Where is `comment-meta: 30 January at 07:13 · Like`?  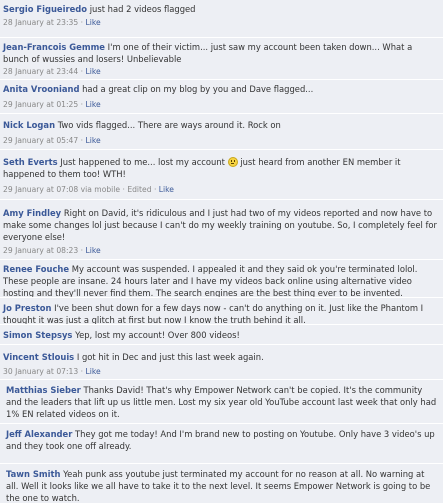 comment-meta: 30 January at 07:13 · Like is located at coordinates (52, 371).